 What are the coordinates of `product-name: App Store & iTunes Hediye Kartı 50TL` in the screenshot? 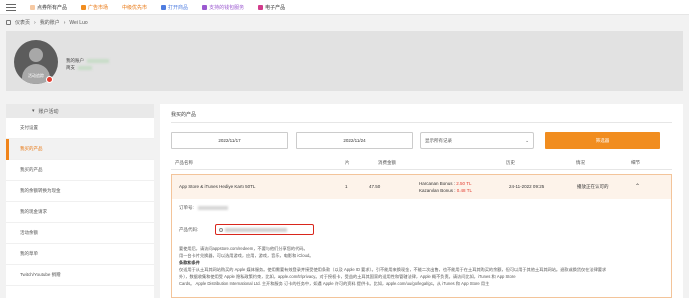 It's located at (217, 186).